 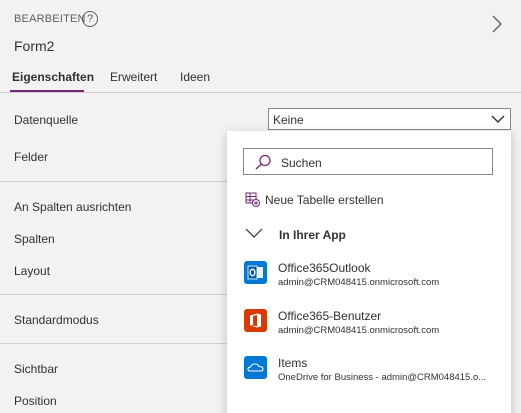 What do you see at coordinates (32, 271) in the screenshot?
I see `layout-label: Layout` at bounding box center [32, 271].